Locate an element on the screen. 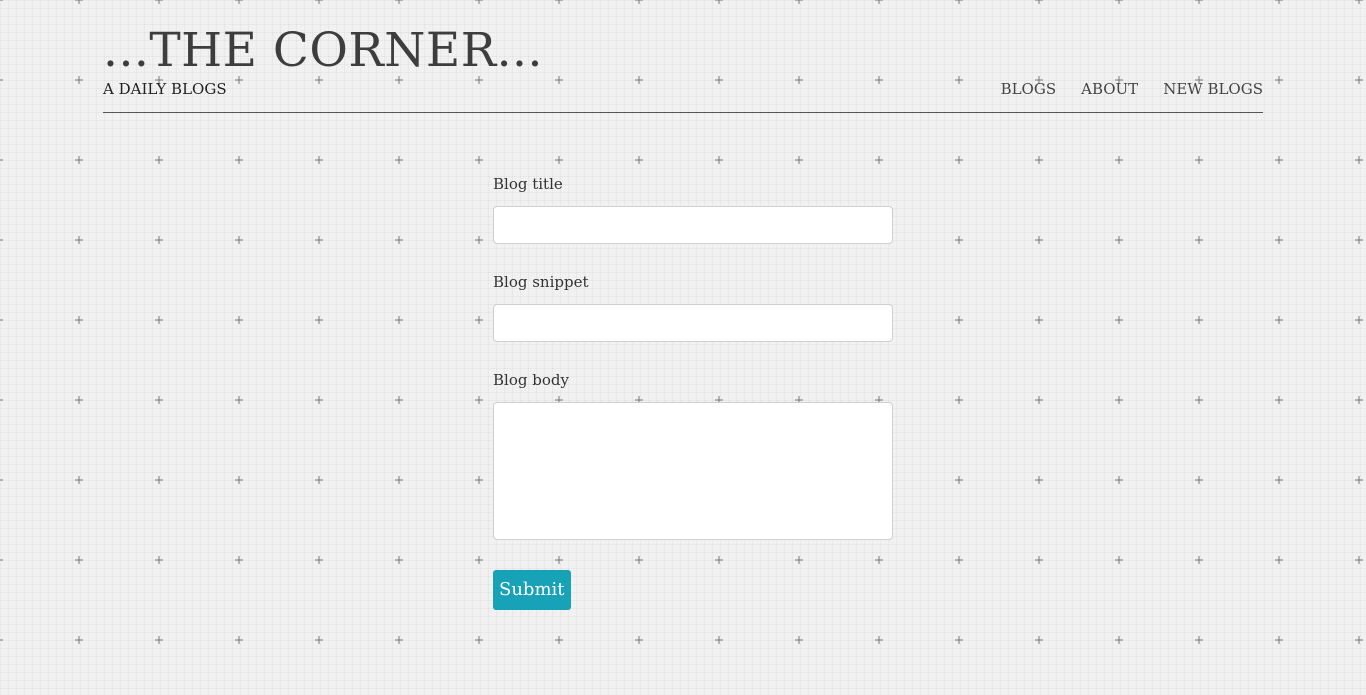 The width and height of the screenshot is (1366, 695). nav-link-blogs: BLOGS is located at coordinates (1029, 89).